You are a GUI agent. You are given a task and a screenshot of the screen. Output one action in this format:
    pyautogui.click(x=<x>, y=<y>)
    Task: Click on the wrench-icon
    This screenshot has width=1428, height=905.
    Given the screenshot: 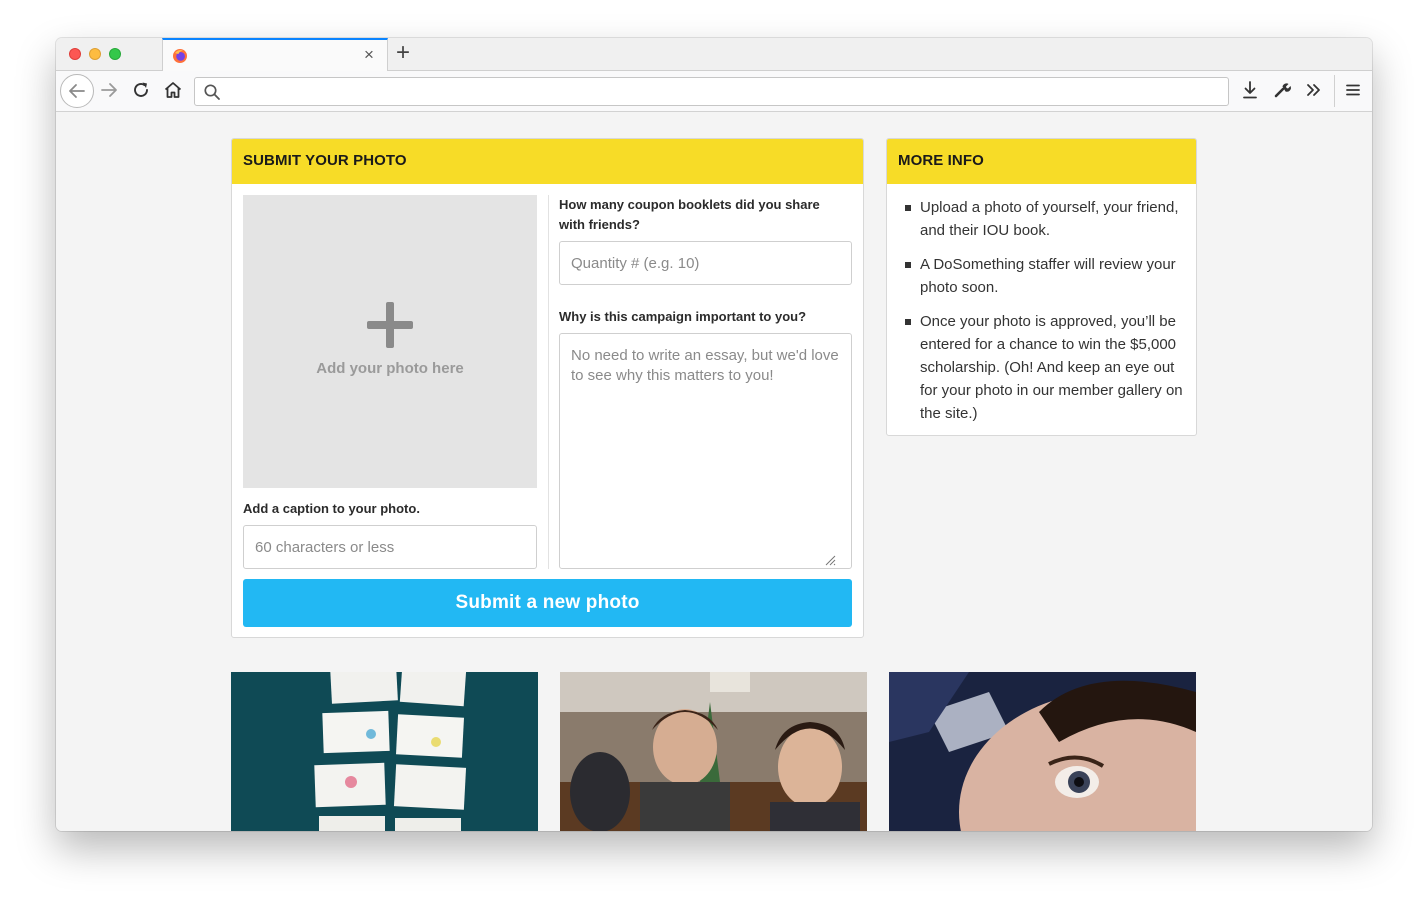 What is the action you would take?
    pyautogui.click(x=1282, y=90)
    